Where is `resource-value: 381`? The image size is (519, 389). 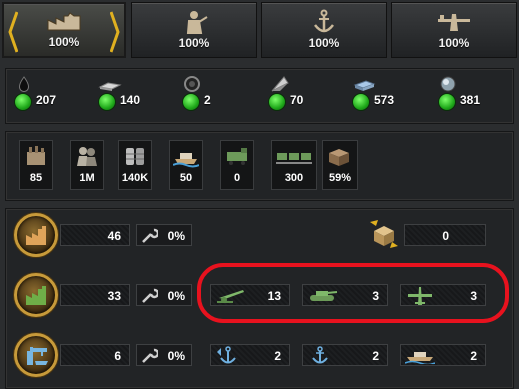
resource-value: 381 is located at coordinates (470, 100).